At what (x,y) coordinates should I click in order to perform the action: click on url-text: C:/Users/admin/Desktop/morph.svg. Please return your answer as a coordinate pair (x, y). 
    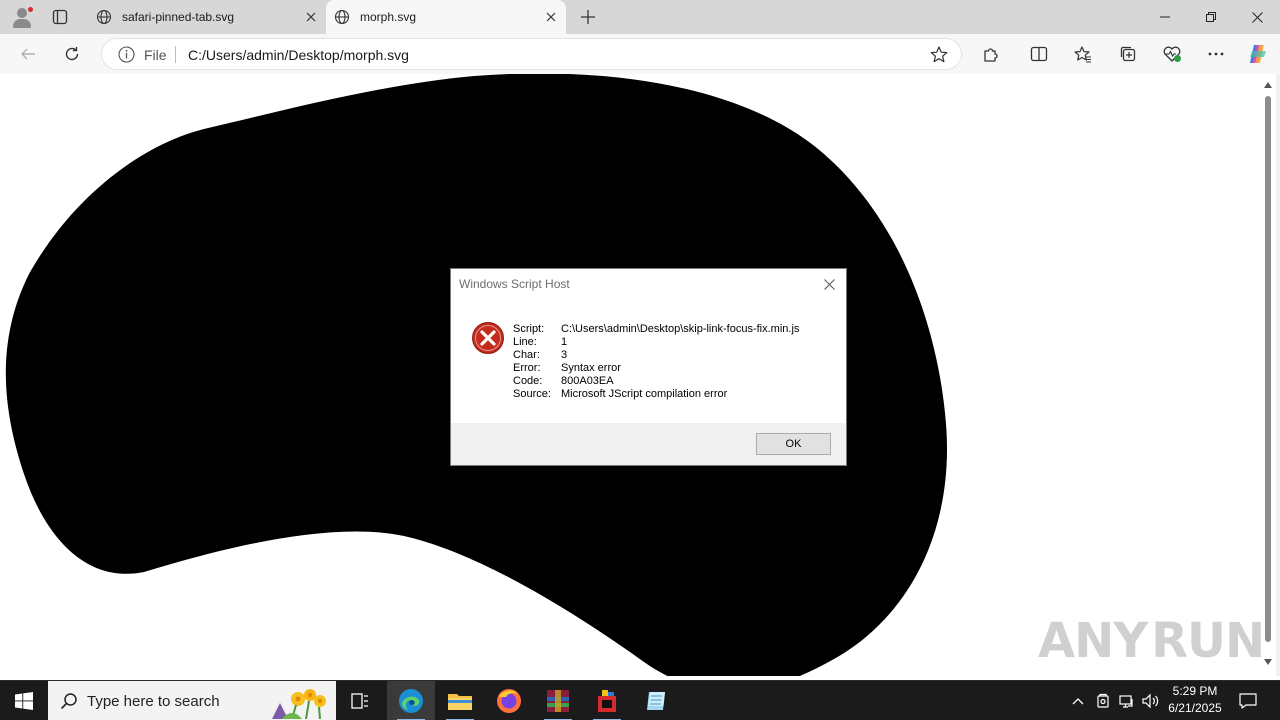
    Looking at the image, I should click on (298, 55).